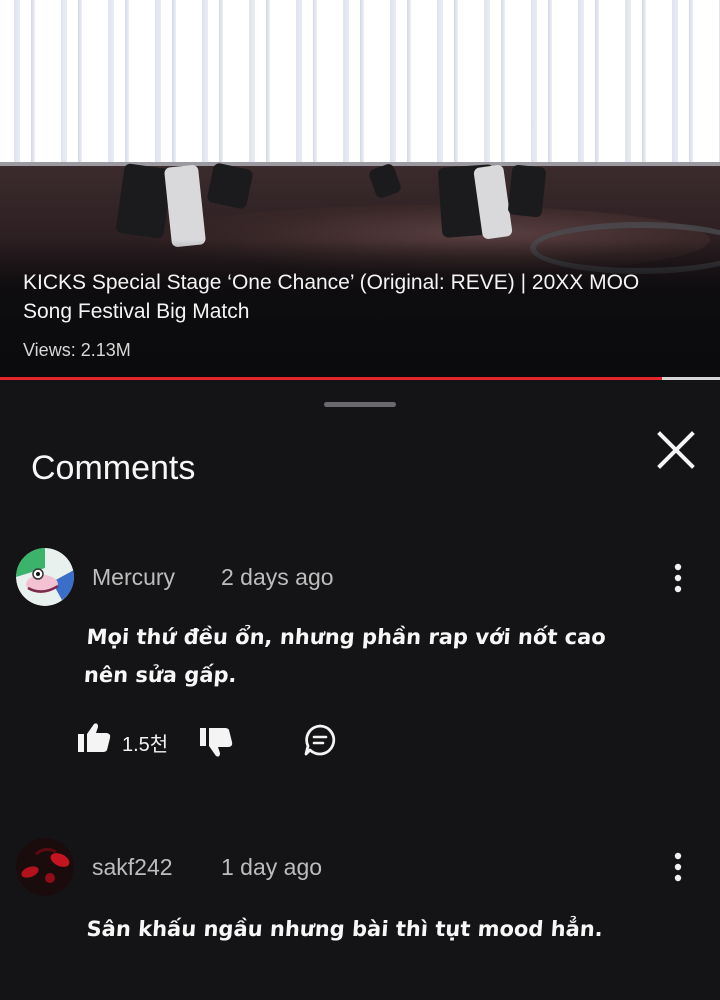  Describe the element at coordinates (277, 577) in the screenshot. I see `comment-time: 2 days ago` at that location.